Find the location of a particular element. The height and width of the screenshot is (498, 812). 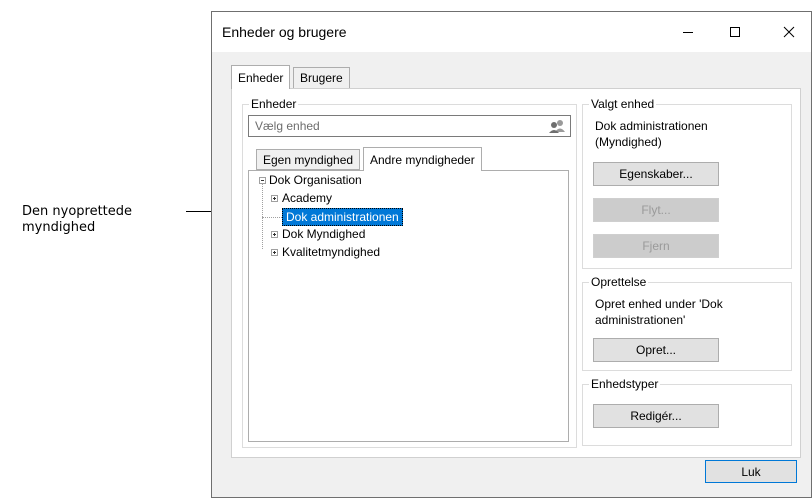

subtab-andre-myndigheder: Andre myndigheder is located at coordinates (422, 159).